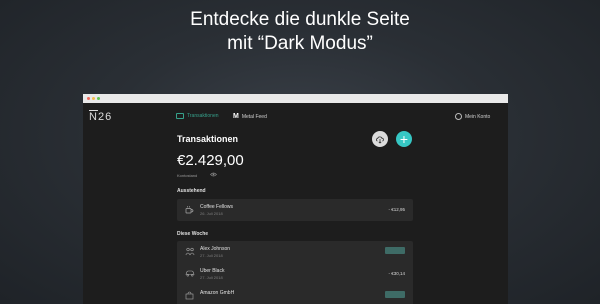 The width and height of the screenshot is (600, 304). What do you see at coordinates (190, 273) in the screenshot?
I see `car-icon` at bounding box center [190, 273].